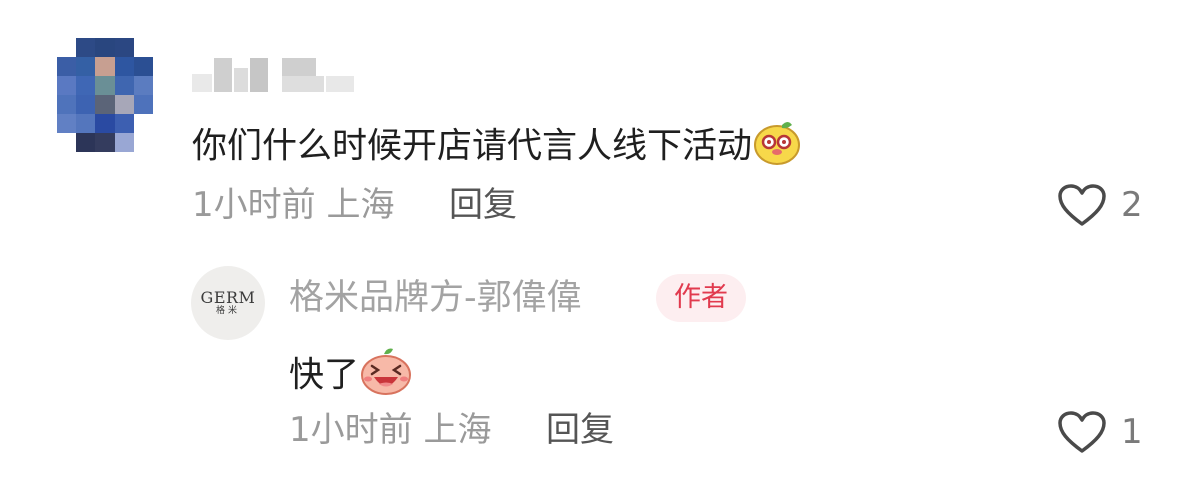 This screenshot has width=1181, height=491. Describe the element at coordinates (1132, 205) in the screenshot. I see `like-count: 2` at that location.